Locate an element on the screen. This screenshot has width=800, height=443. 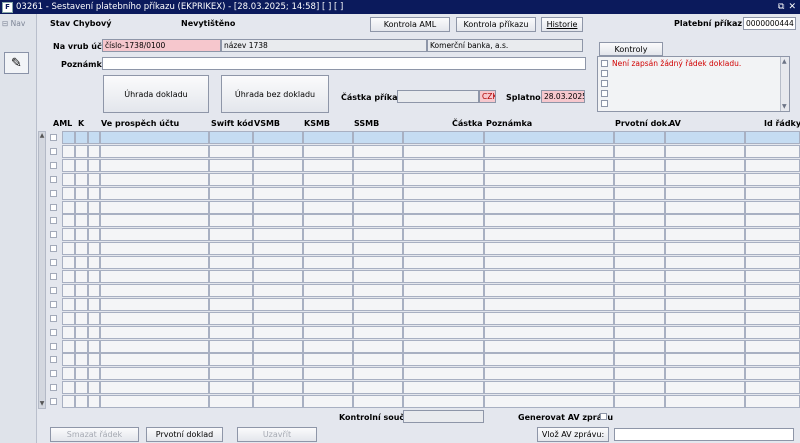
smazat-radek-button: Smazat řádek is located at coordinates (94, 434).